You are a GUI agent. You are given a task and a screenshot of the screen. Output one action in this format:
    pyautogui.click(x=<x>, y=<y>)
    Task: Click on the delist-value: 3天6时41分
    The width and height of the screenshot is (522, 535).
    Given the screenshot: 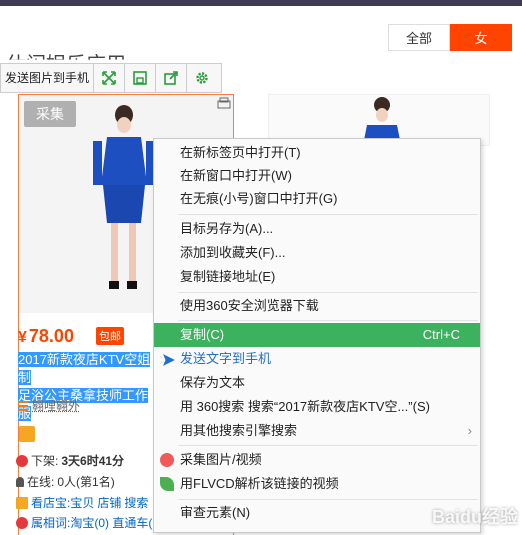 What is the action you would take?
    pyautogui.click(x=93, y=461)
    